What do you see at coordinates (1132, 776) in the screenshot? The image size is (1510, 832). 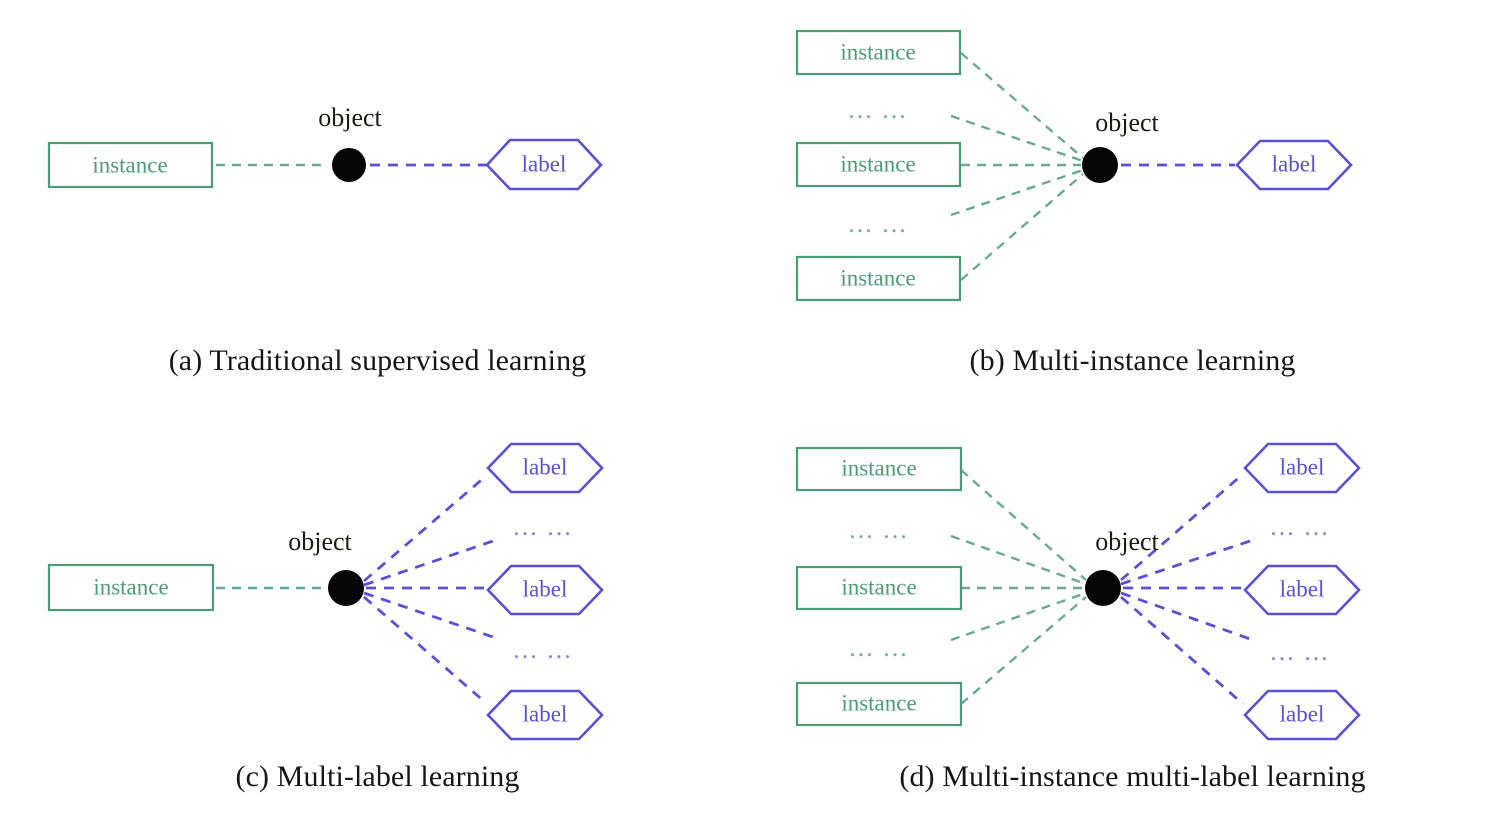 I see `panel-d-caption: (d) Multi-instance multi-label learning` at bounding box center [1132, 776].